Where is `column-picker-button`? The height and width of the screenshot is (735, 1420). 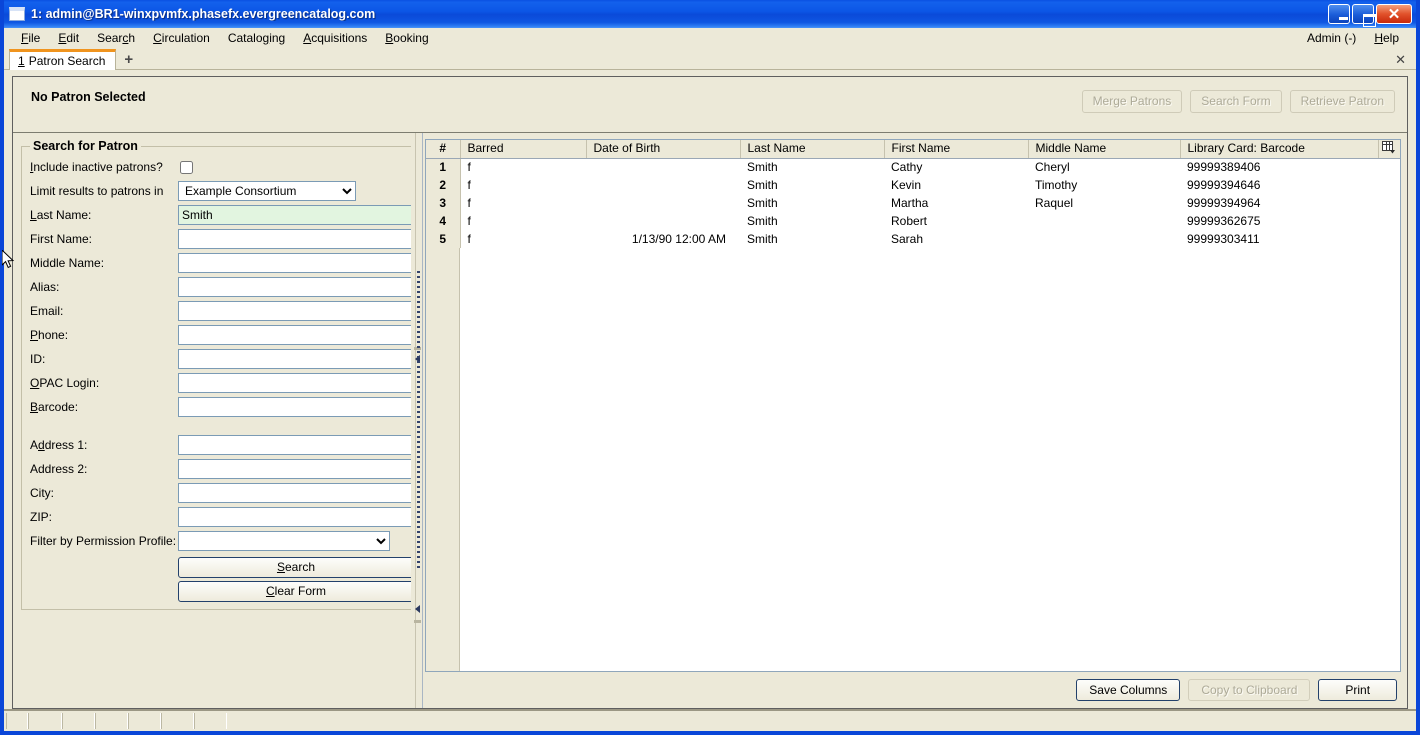 column-picker-button is located at coordinates (1389, 149).